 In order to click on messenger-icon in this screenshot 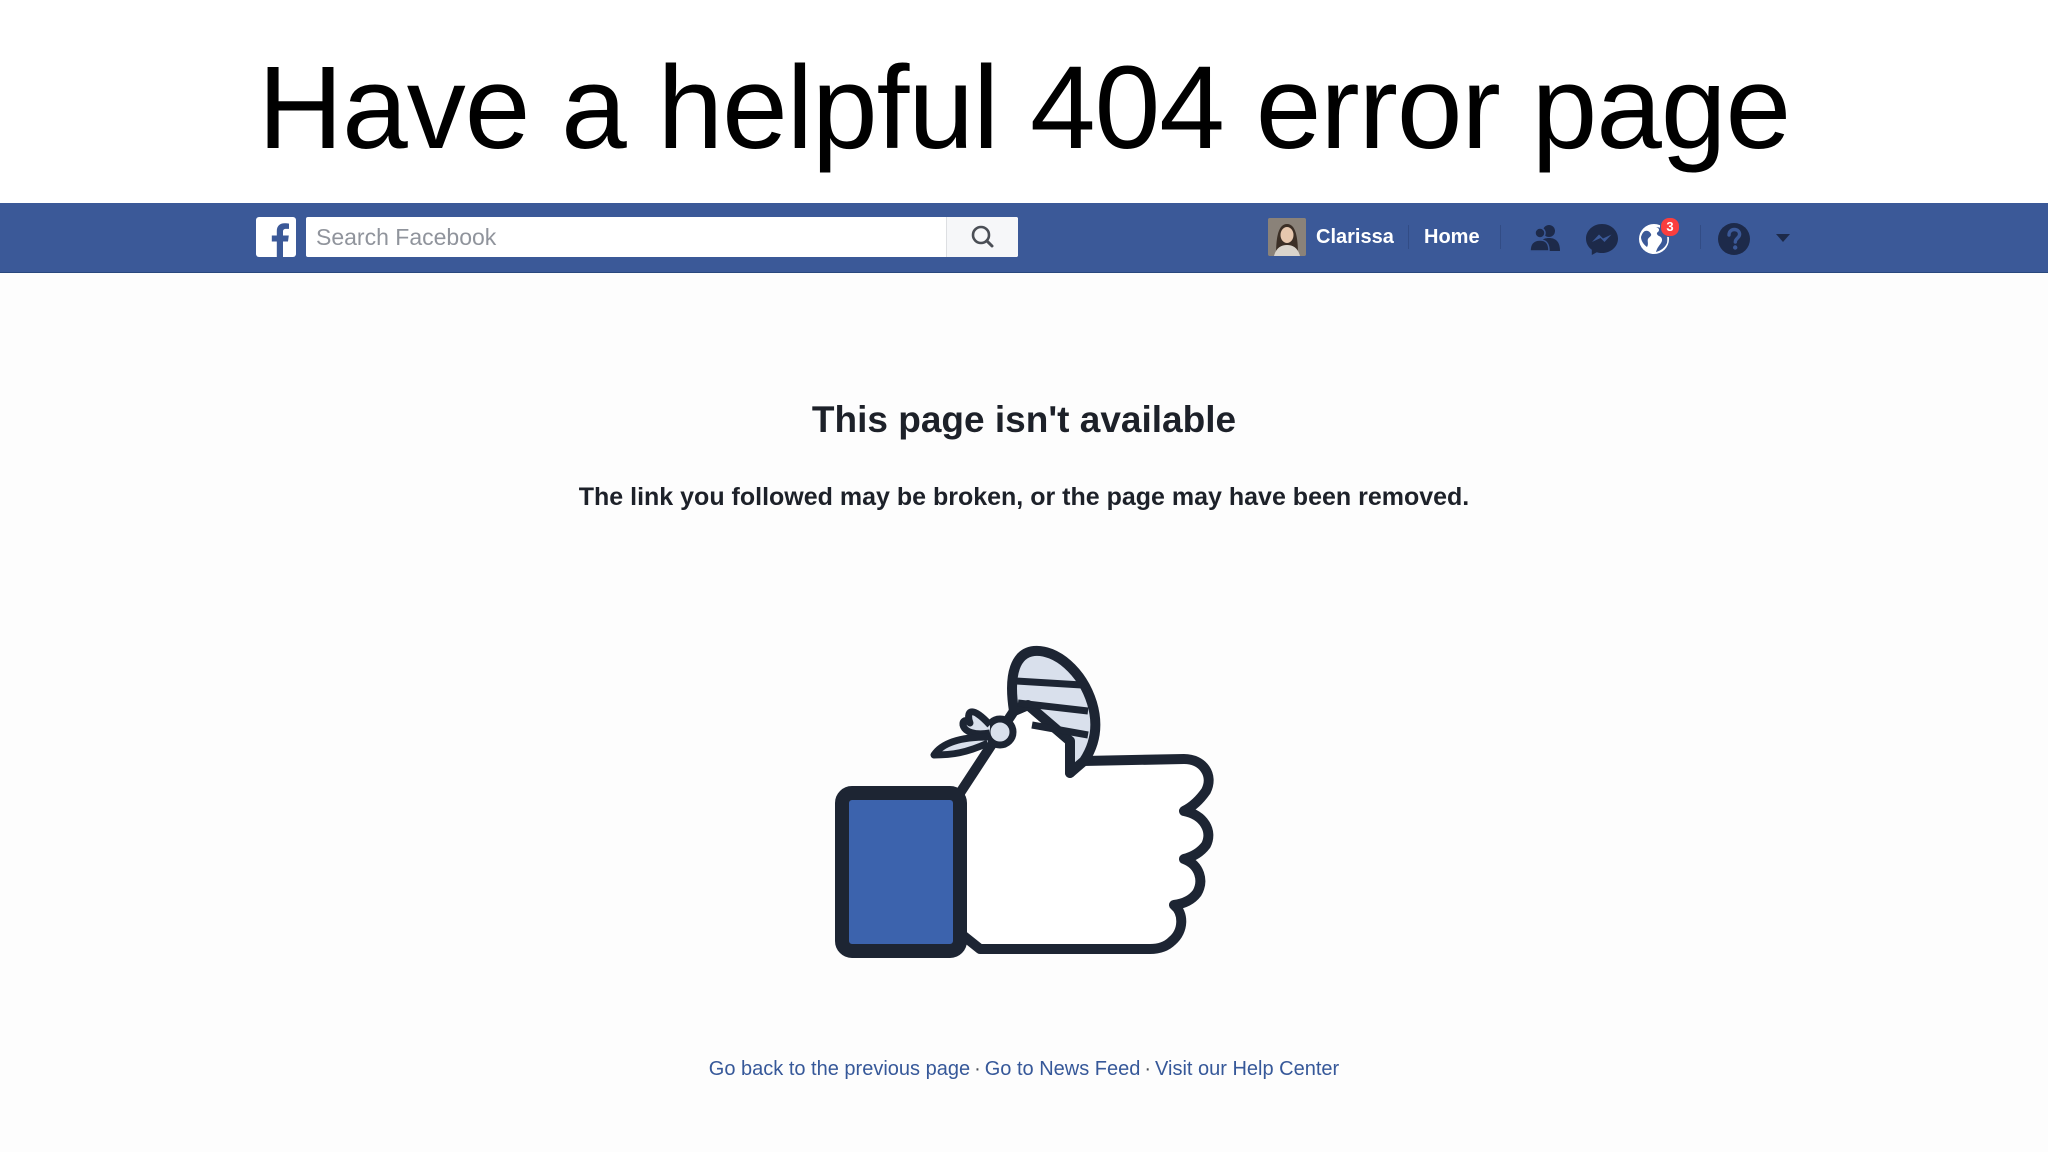, I will do `click(1602, 239)`.